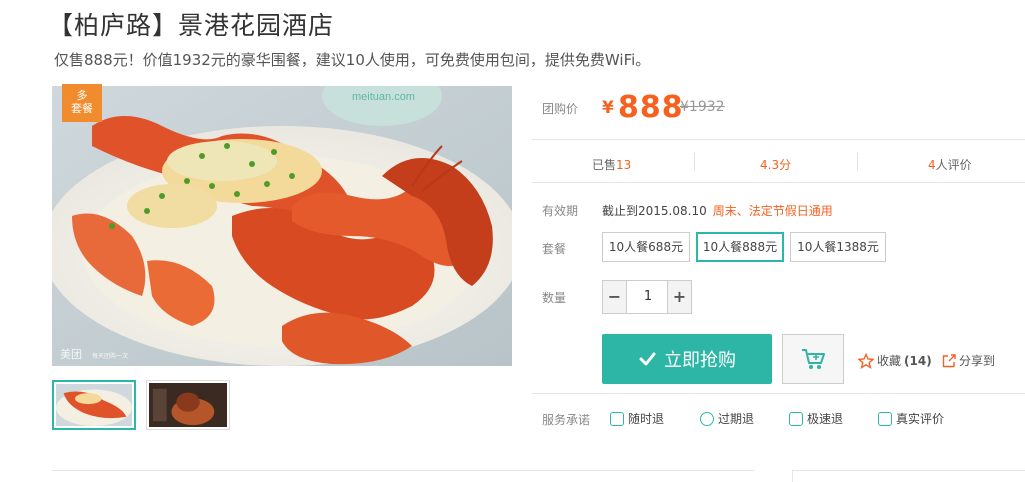 The height and width of the screenshot is (482, 1025). I want to click on multi-package-tag: 多 套餐, so click(82, 103).